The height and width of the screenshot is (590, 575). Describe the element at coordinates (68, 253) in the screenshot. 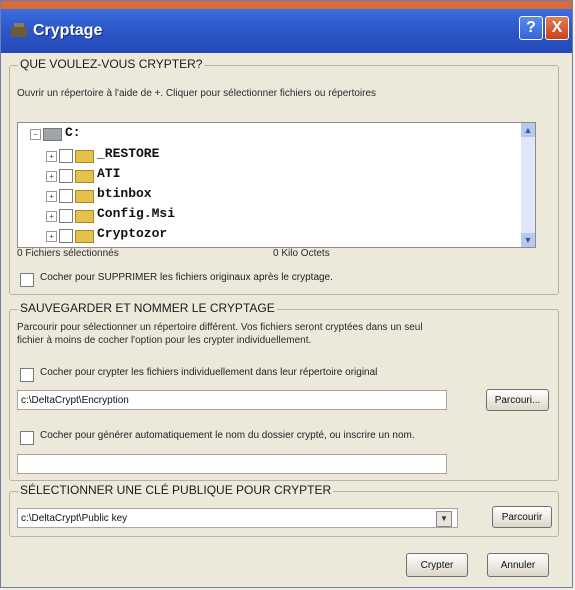

I see `selected-files-count: 0 Fichiers sélectionnés` at that location.